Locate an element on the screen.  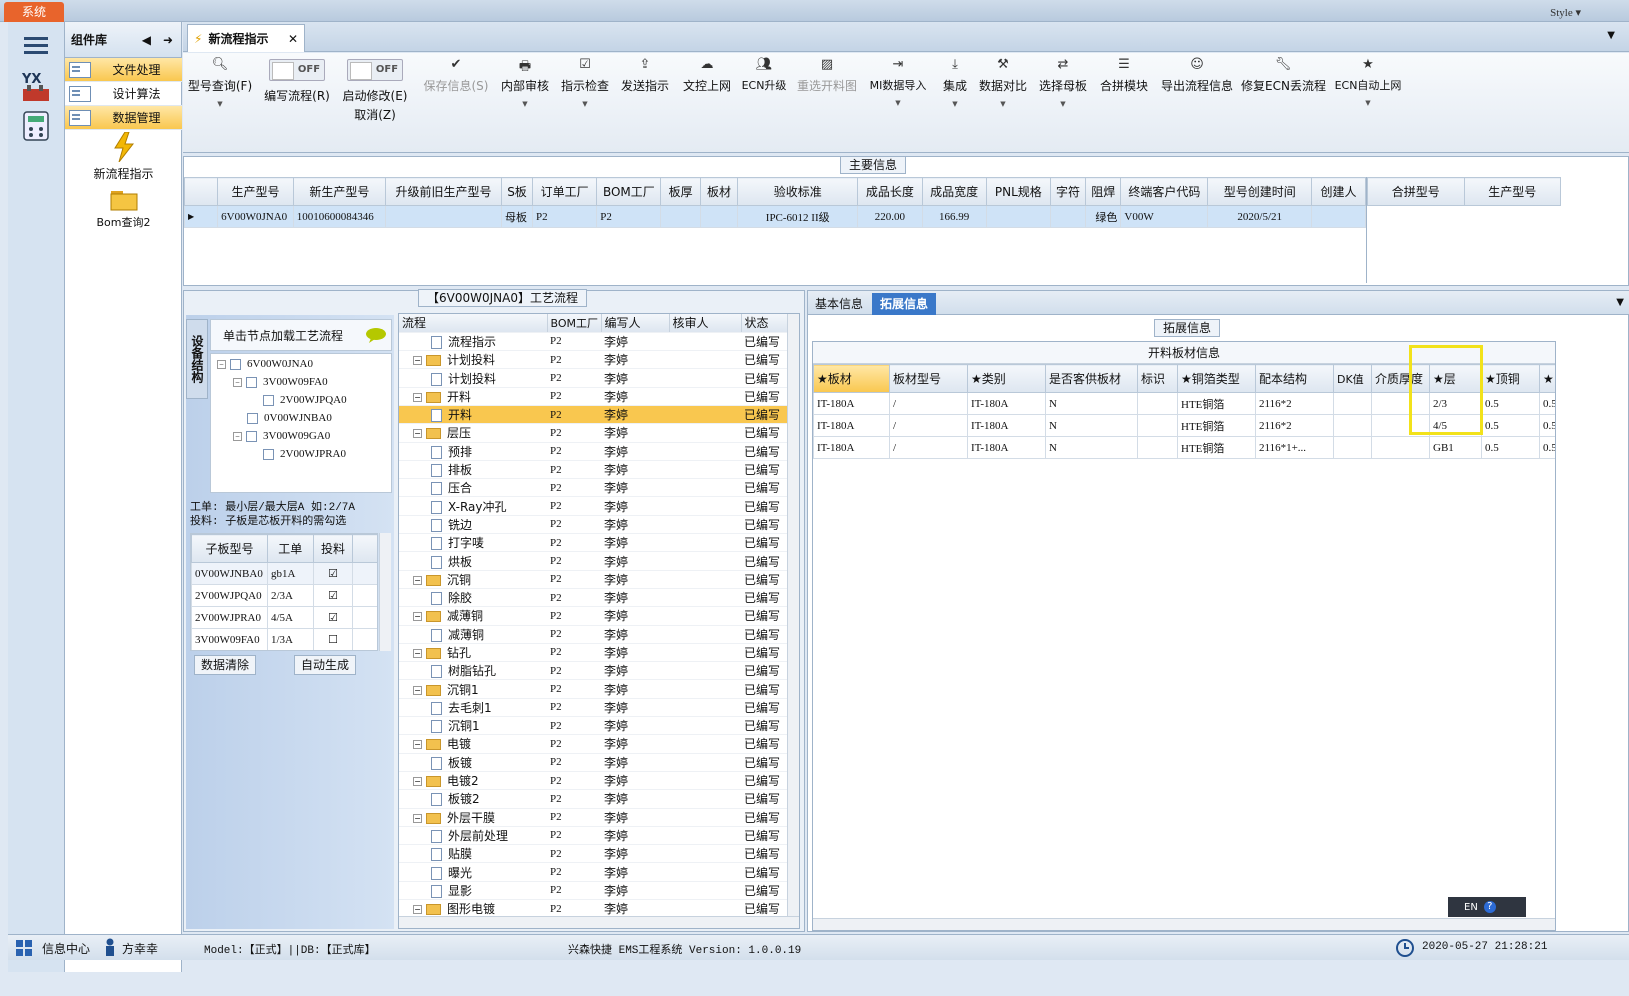
save-info-button: ✔ 保存信息(S) is located at coordinates (456, 75).